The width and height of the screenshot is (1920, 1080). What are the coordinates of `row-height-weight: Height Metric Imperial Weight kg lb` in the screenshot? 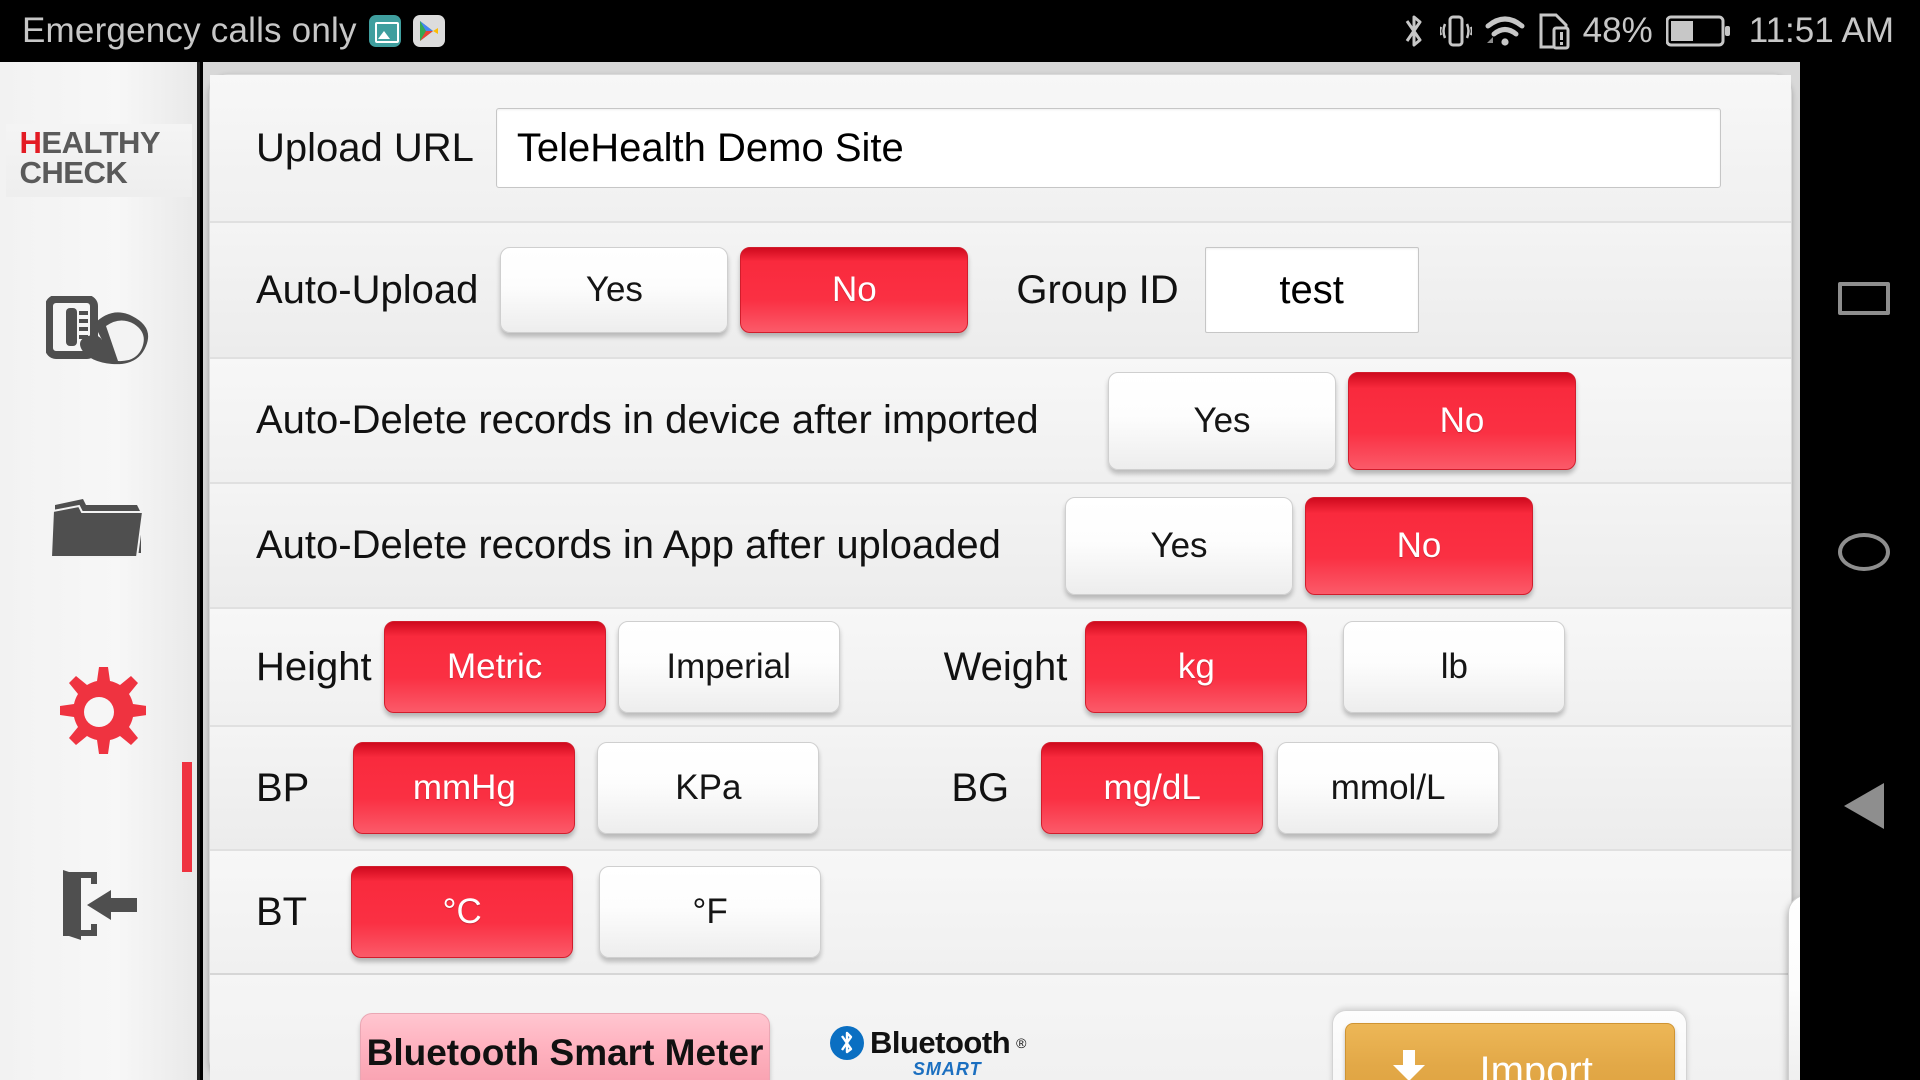 It's located at (1000, 668).